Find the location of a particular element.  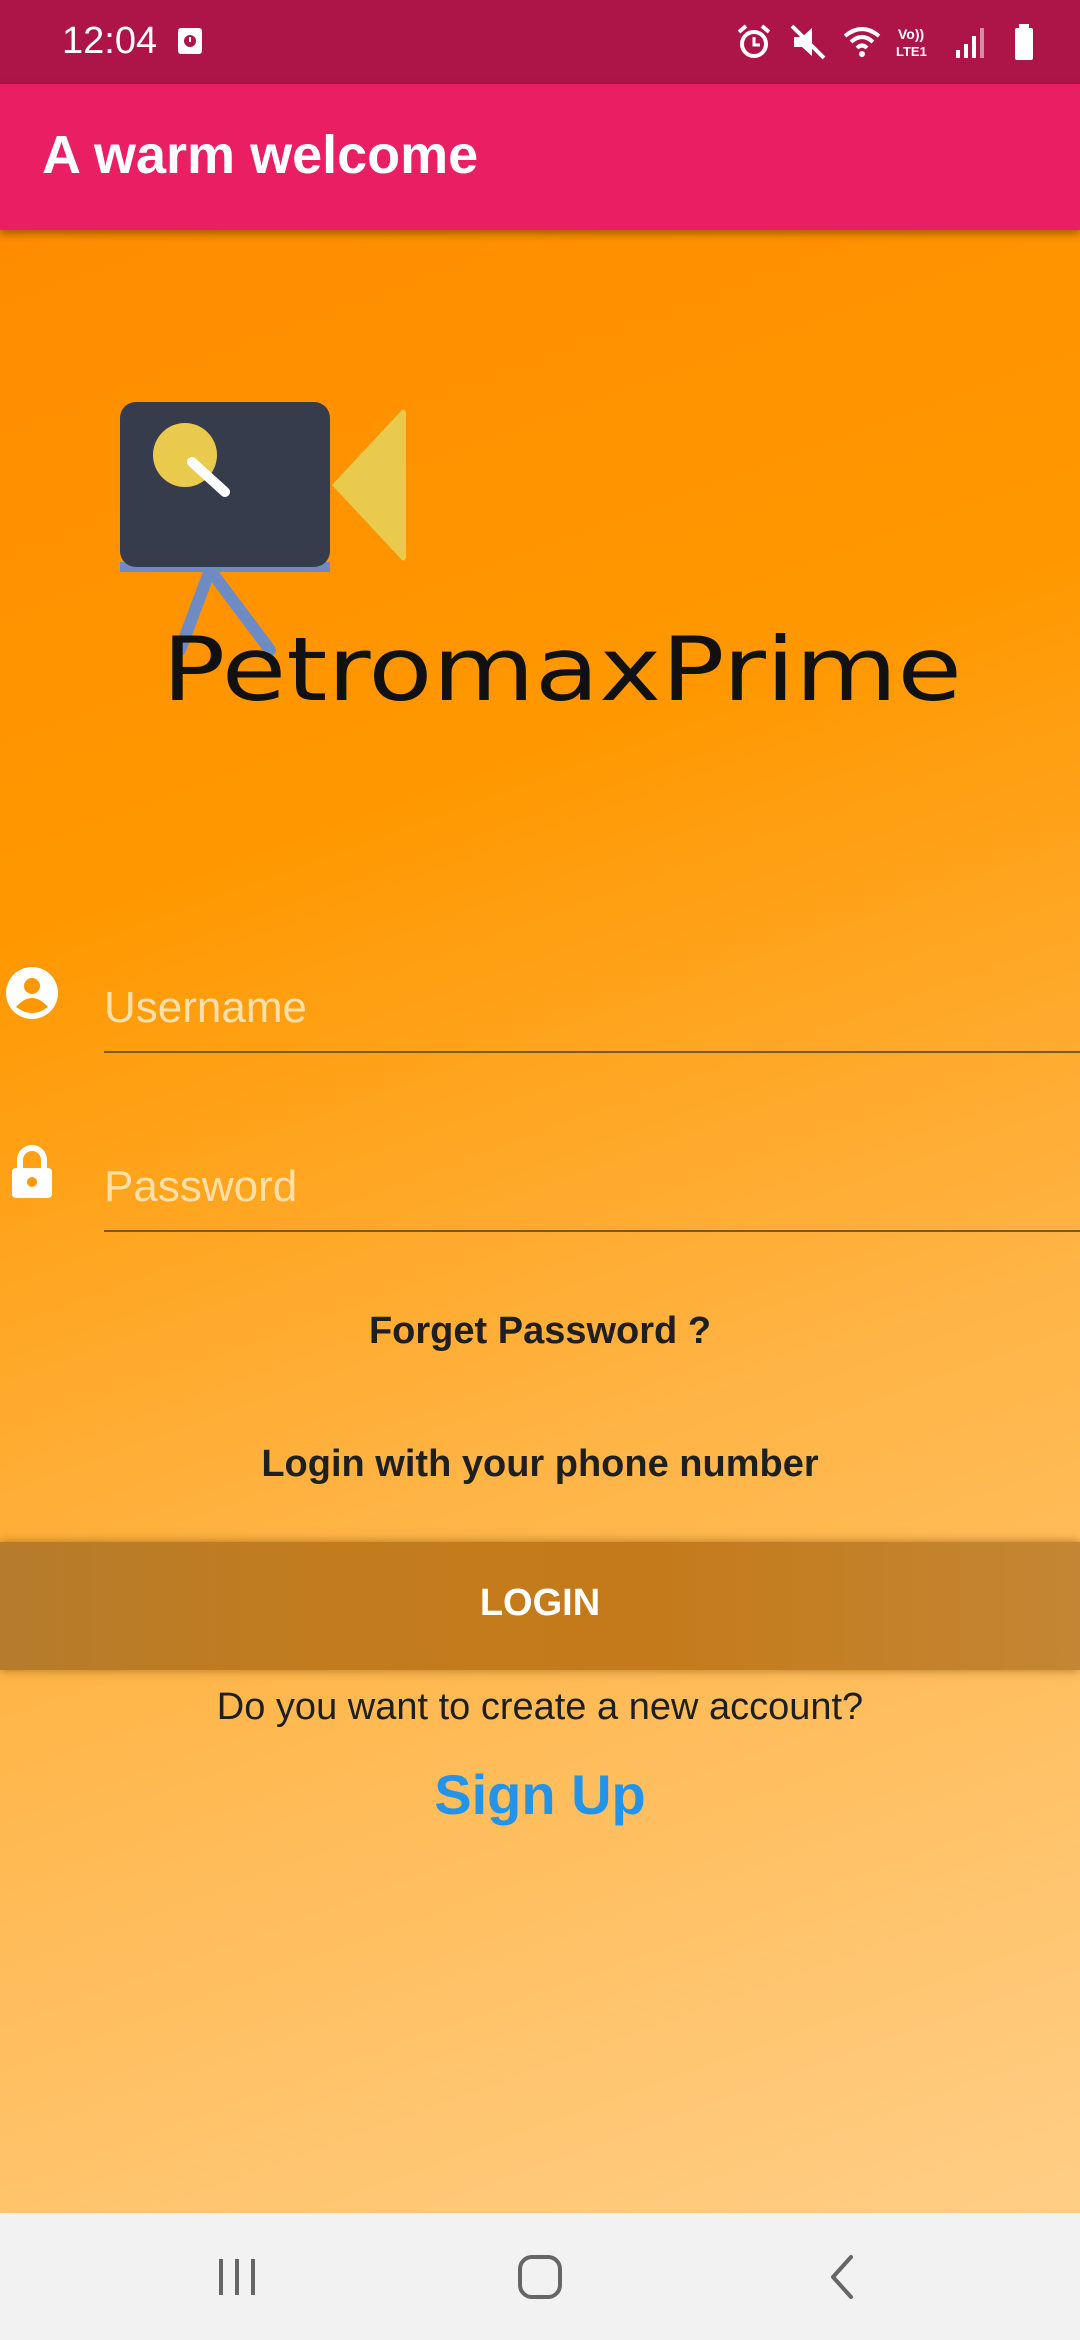

svg-text: Vo)) is located at coordinates (911, 34).